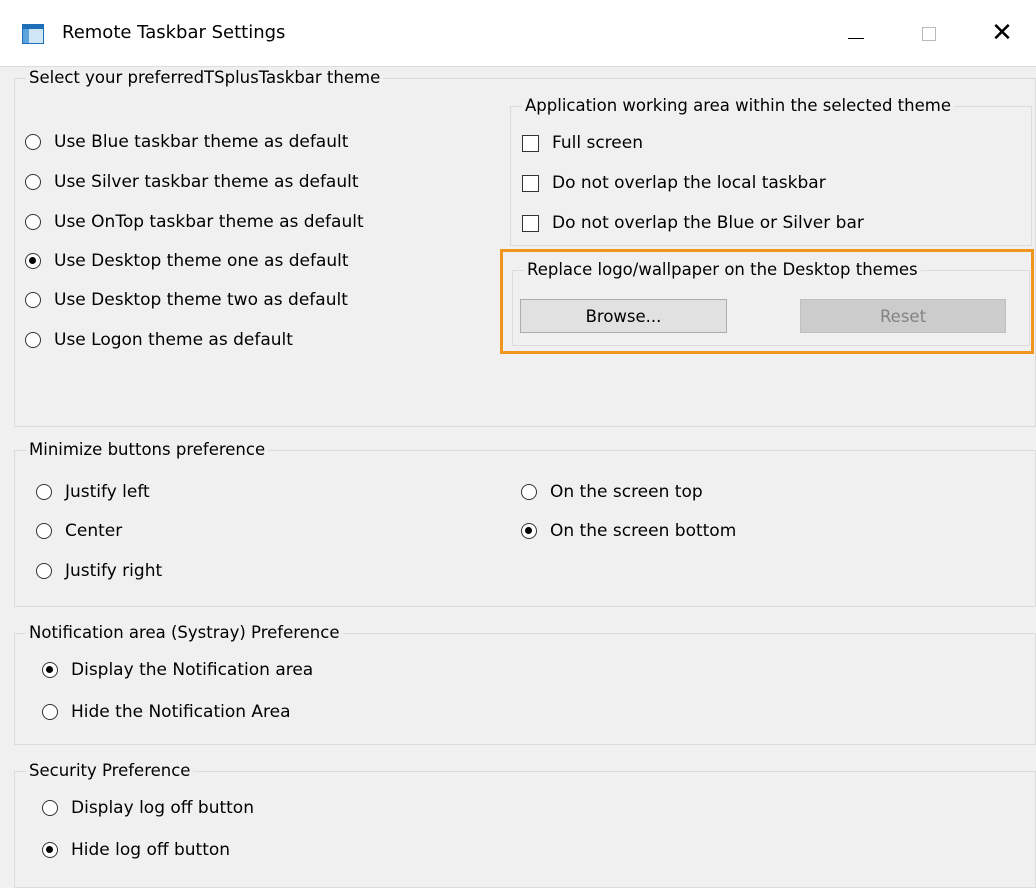 The image size is (1036, 888). I want to click on radio-screen-bottom: On the screen bottom, so click(628, 531).